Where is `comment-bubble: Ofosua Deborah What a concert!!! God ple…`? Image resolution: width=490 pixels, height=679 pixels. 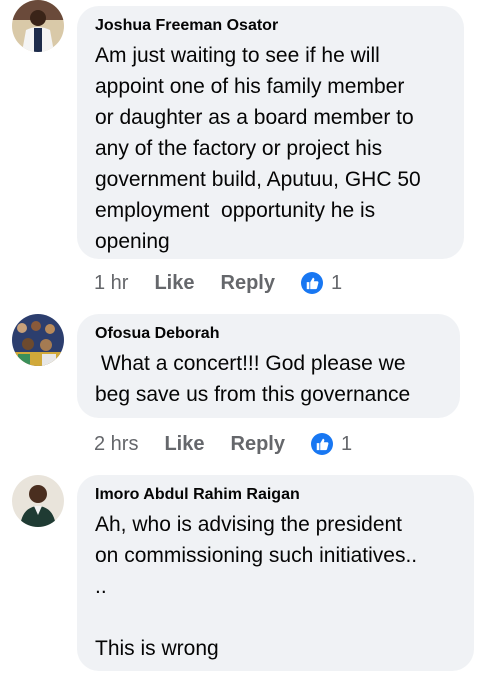 comment-bubble: Ofosua Deborah What a concert!!! God ple… is located at coordinates (268, 366).